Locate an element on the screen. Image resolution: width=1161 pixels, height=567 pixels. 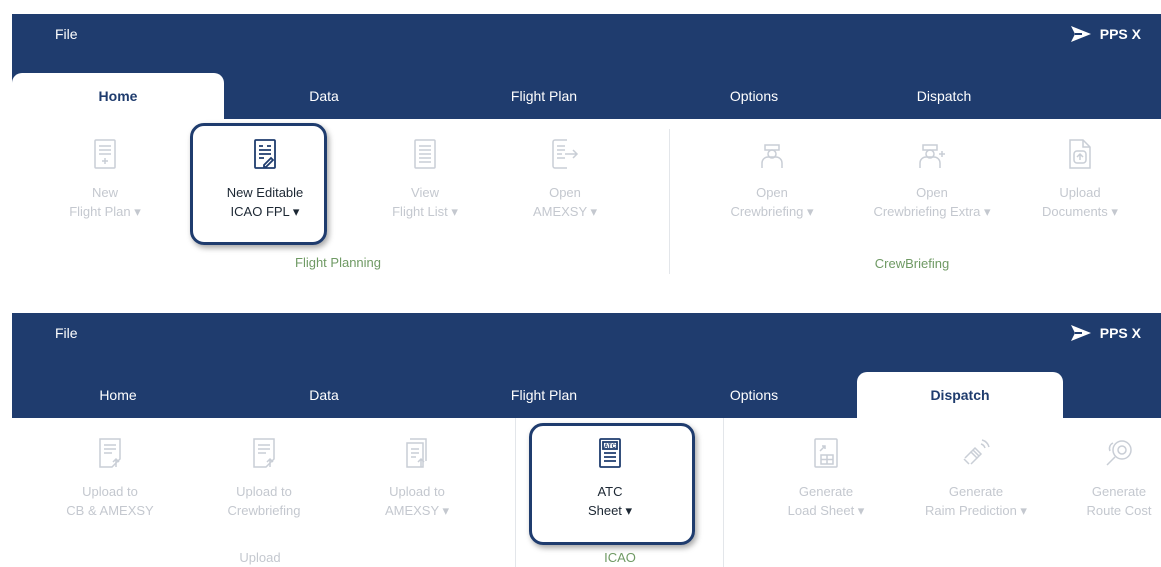
generate-route-cost-button: Generate Route Cost is located at coordinates (1100, 469).